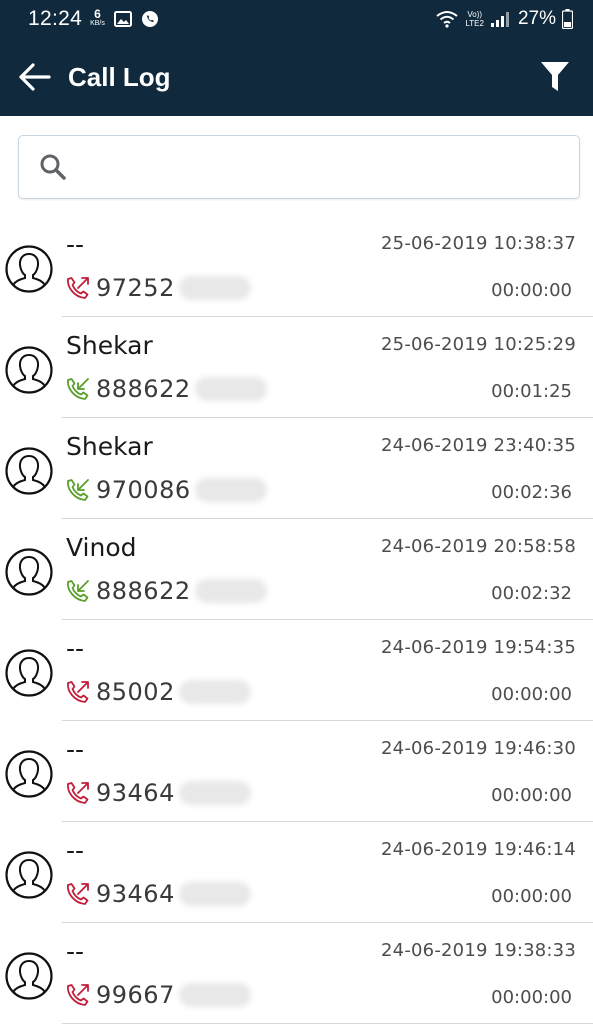 The image size is (593, 1024). What do you see at coordinates (447, 19) in the screenshot?
I see `wifi-icon` at bounding box center [447, 19].